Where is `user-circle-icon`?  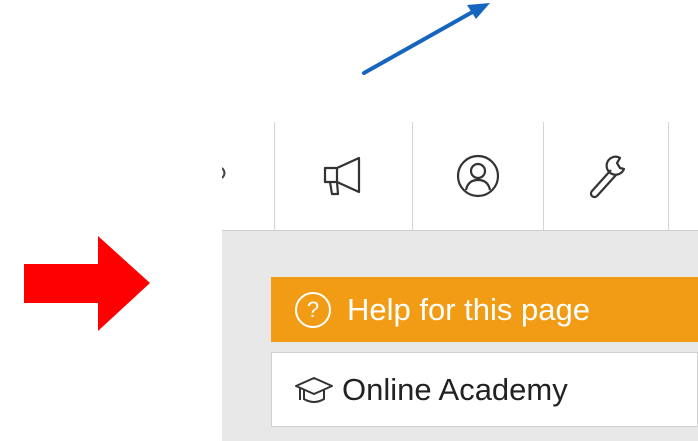
user-circle-icon is located at coordinates (478, 176).